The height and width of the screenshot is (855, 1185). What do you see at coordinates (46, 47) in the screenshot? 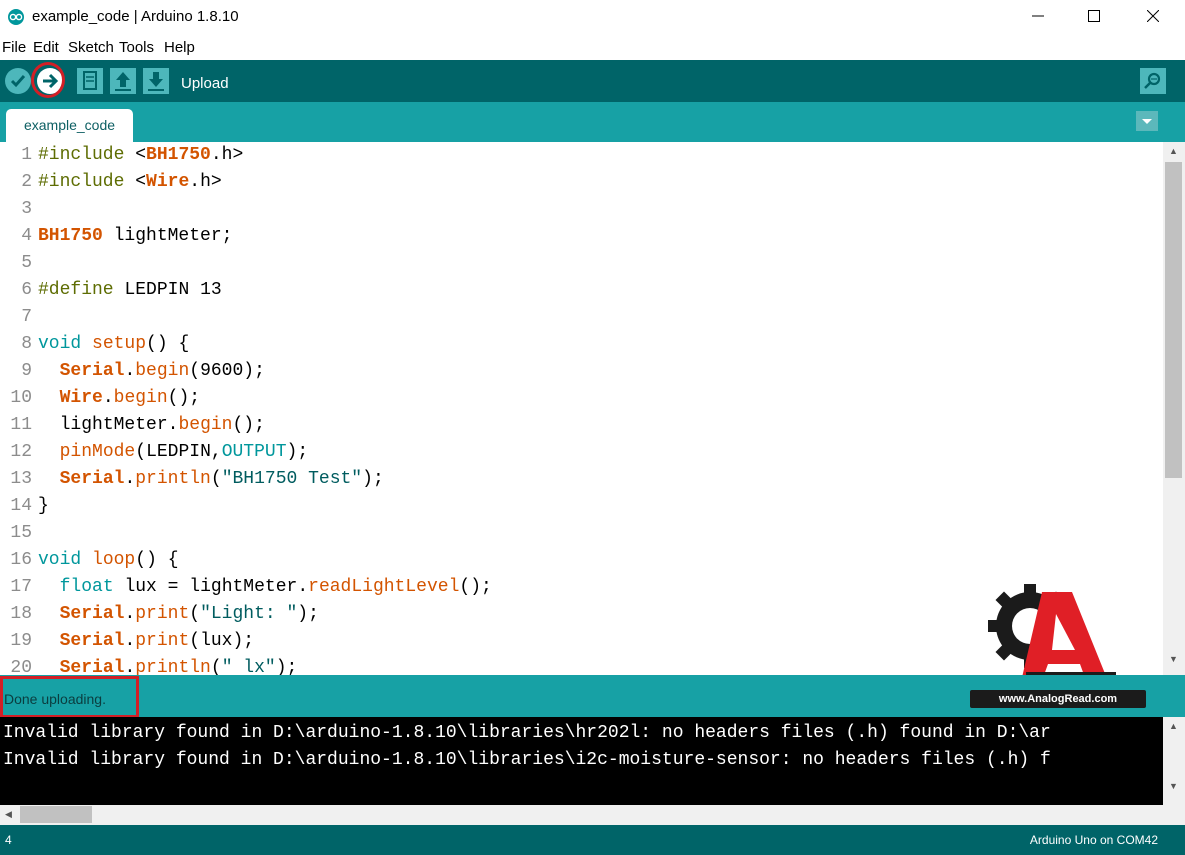
I see `menu-edit: Edit` at bounding box center [46, 47].